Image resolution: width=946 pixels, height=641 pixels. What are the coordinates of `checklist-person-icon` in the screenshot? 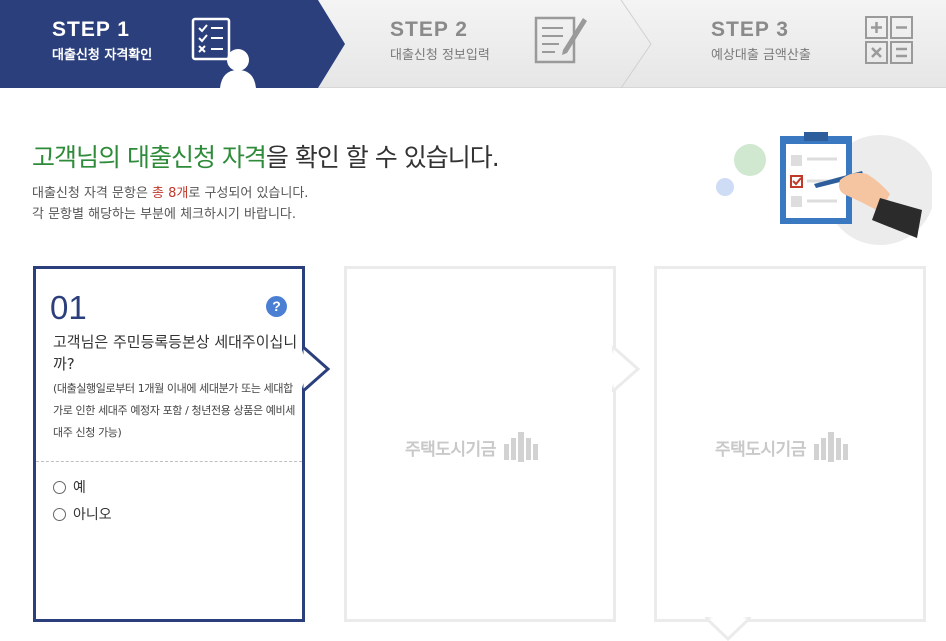 It's located at (223, 52).